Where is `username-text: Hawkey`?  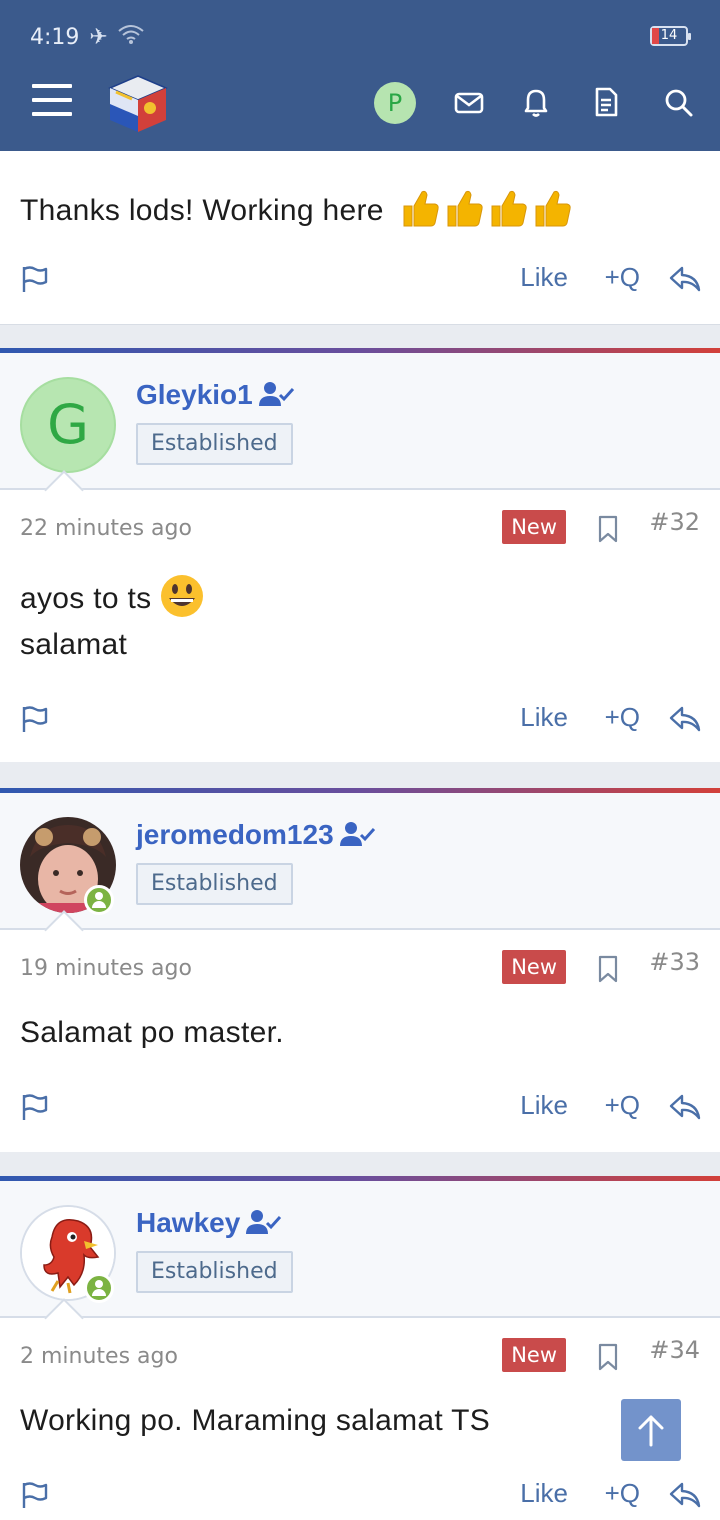
username-text: Hawkey is located at coordinates (188, 1222).